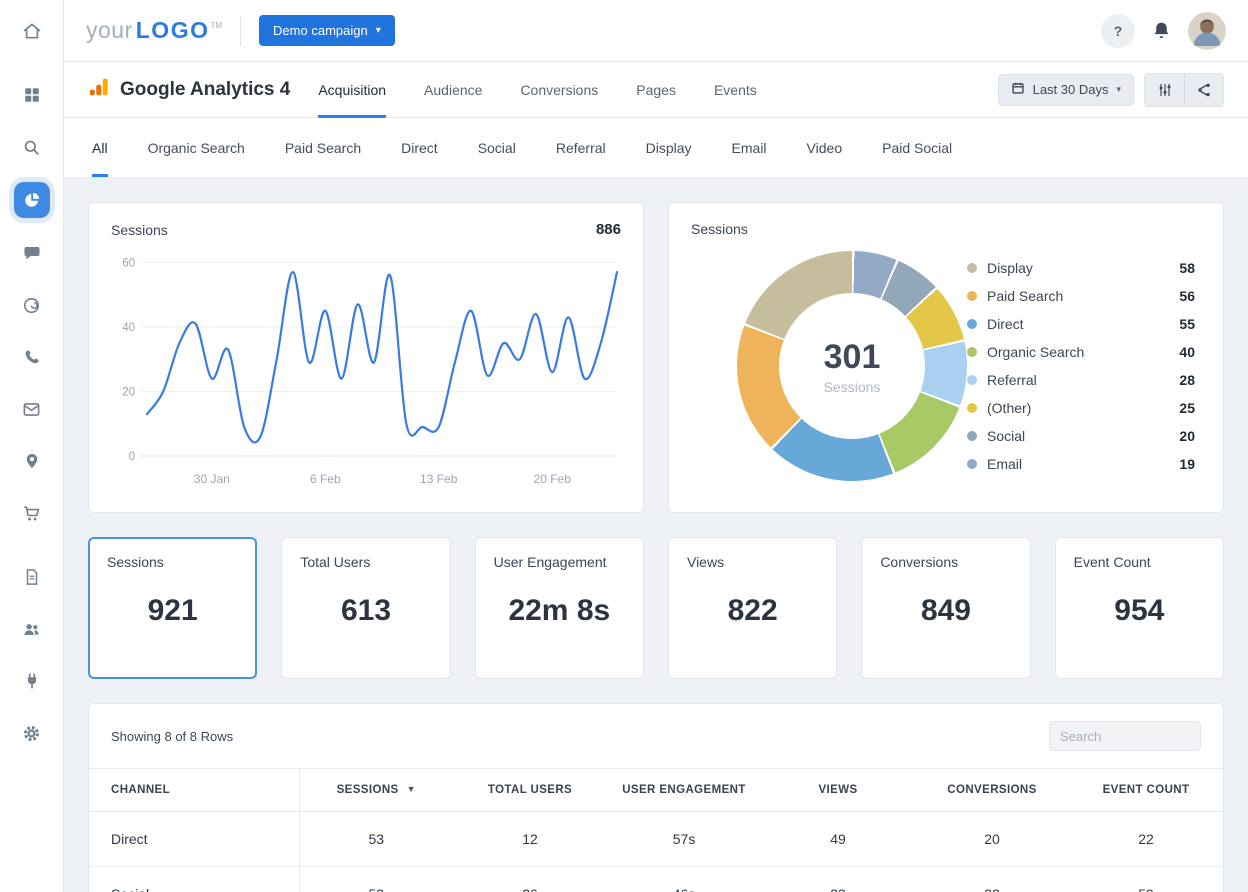 Image resolution: width=1248 pixels, height=892 pixels. What do you see at coordinates (1081, 296) in the screenshot?
I see `legend-item-paid-search: Paid Search 56` at bounding box center [1081, 296].